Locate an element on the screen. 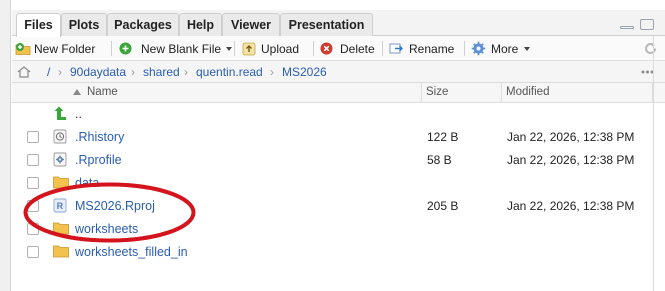  breadcrumb-item-shared: shared is located at coordinates (161, 72).